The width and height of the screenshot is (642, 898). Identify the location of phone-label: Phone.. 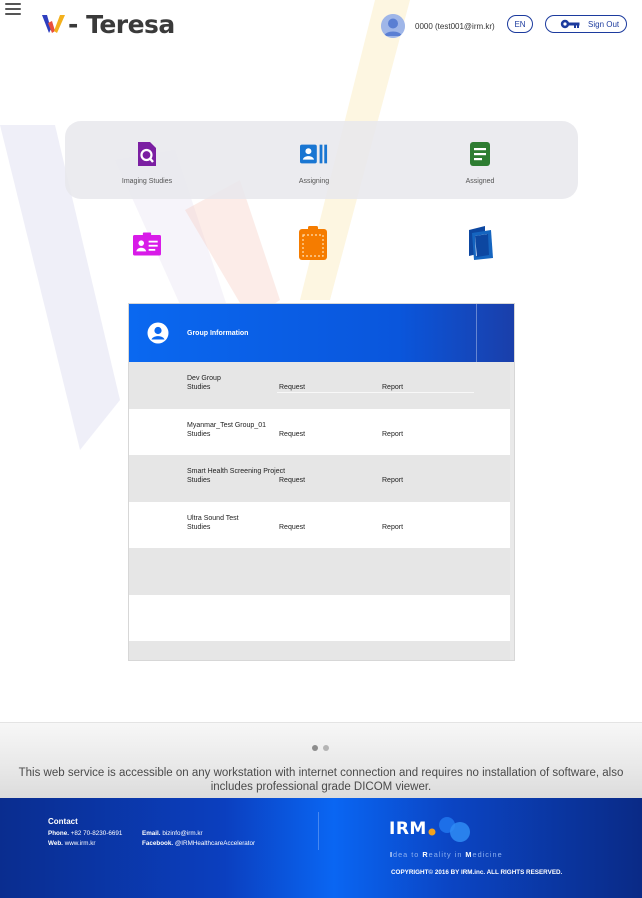
(58, 833).